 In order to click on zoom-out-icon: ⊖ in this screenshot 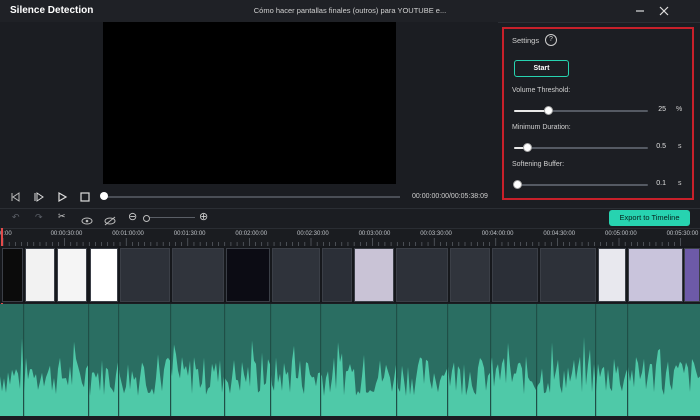, I will do `click(132, 216)`.